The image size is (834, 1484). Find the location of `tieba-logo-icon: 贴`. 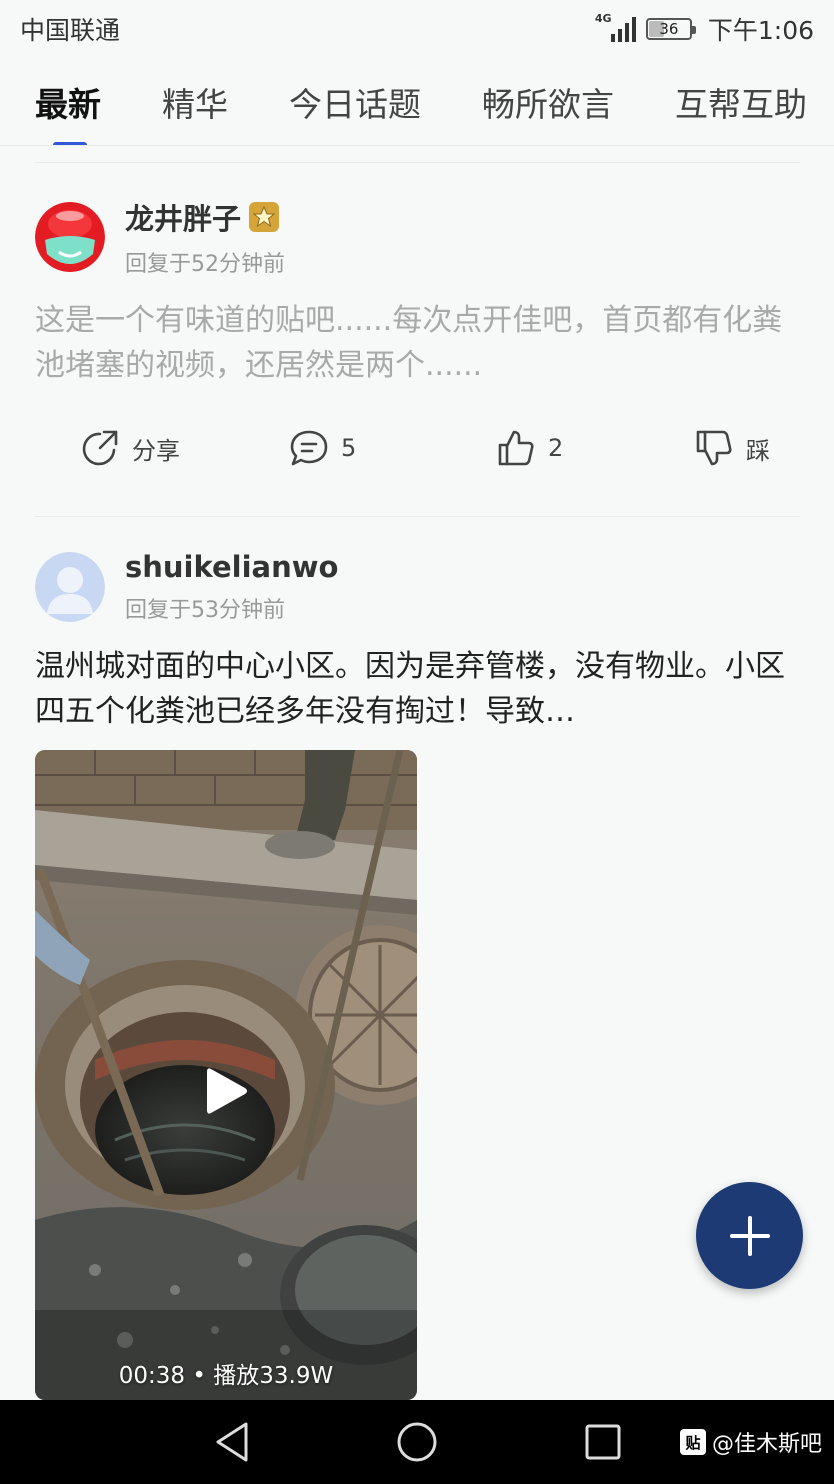

tieba-logo-icon: 贴 is located at coordinates (692, 1442).